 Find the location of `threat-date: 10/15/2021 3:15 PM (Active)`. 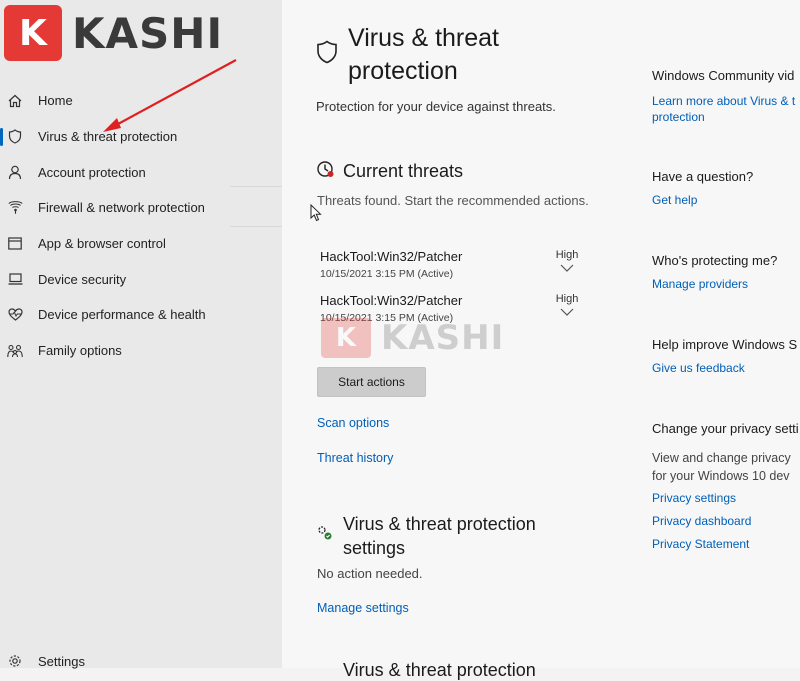

threat-date: 10/15/2021 3:15 PM (Active) is located at coordinates (387, 274).